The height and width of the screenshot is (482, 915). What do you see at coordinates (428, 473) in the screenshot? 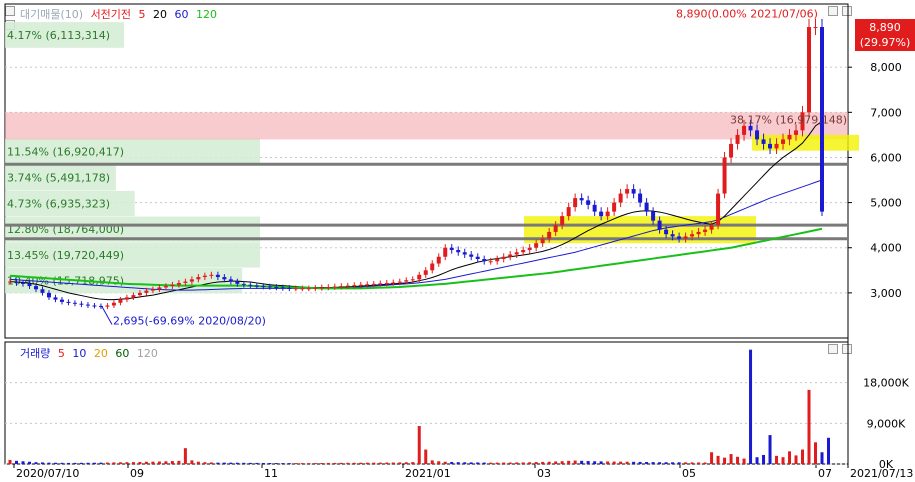
I see `x-axis-label: 2021/01` at bounding box center [428, 473].